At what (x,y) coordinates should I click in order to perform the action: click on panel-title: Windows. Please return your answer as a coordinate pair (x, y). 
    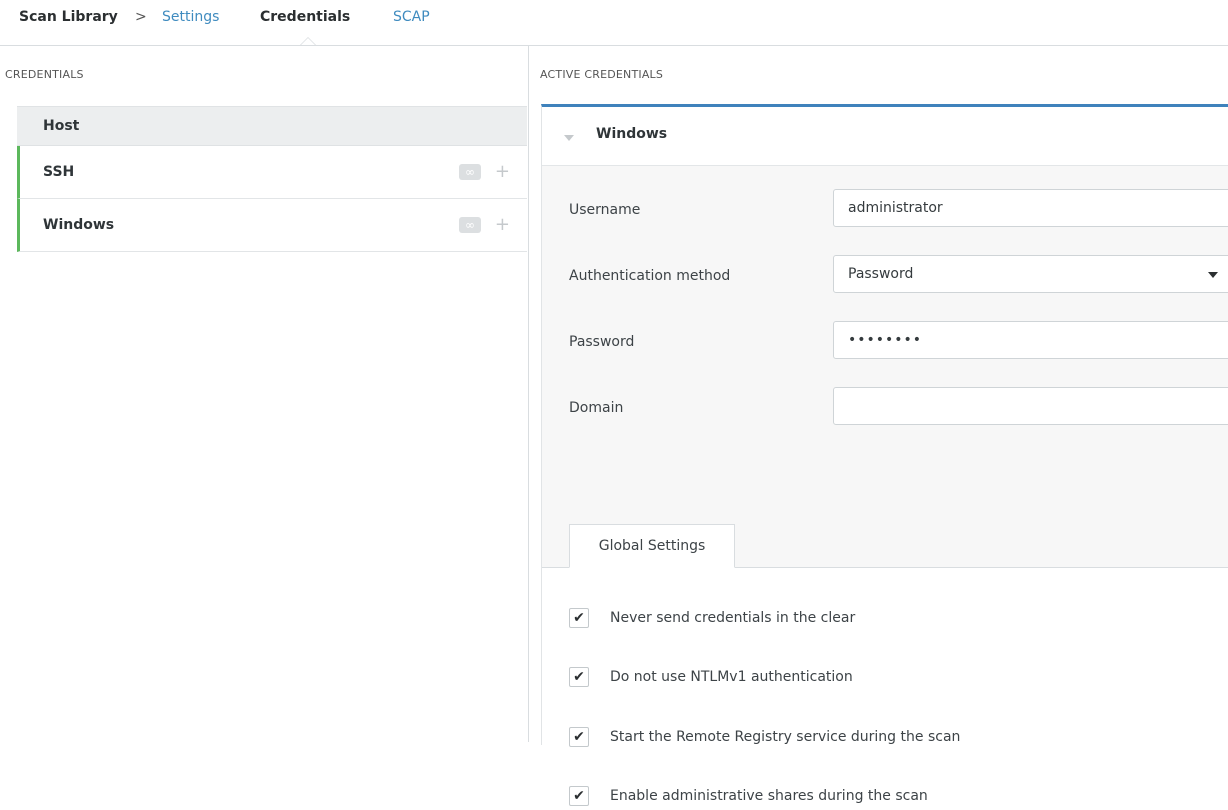
    Looking at the image, I should click on (632, 134).